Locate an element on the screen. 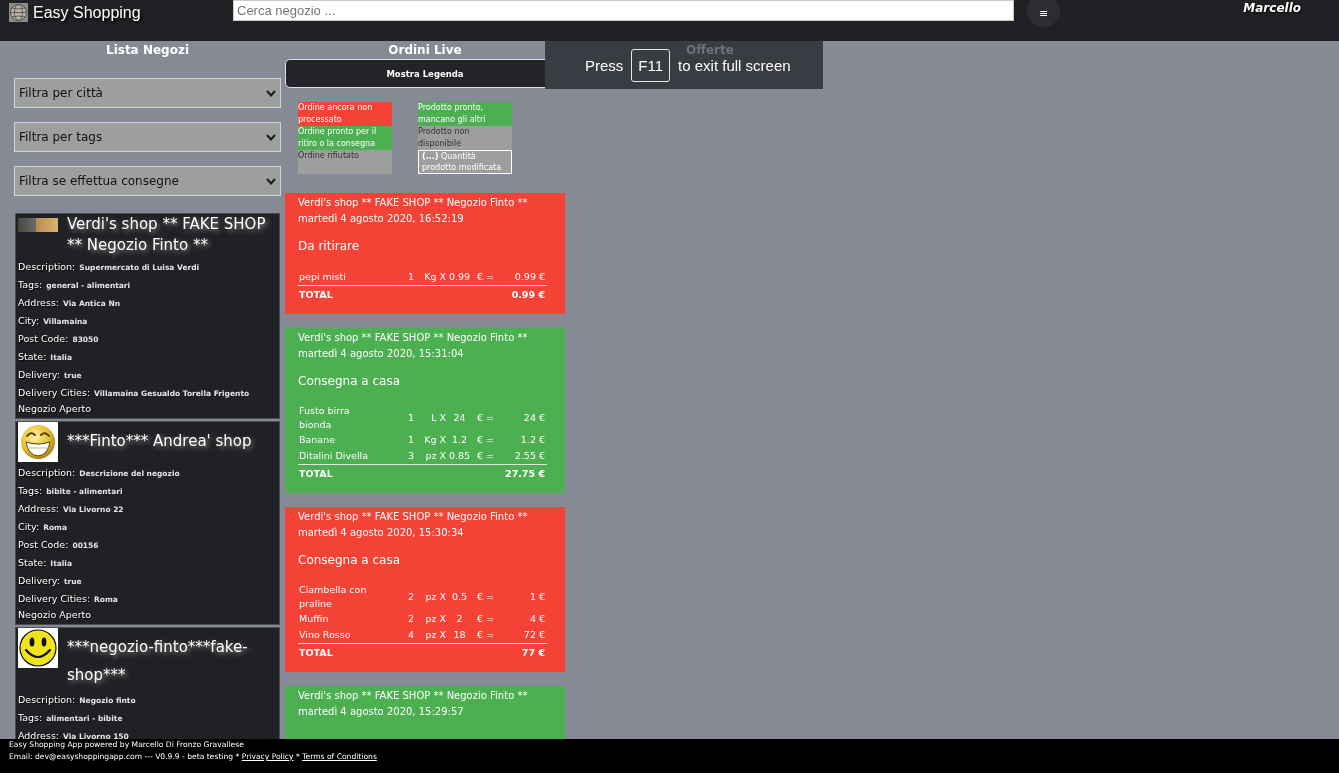 Image resolution: width=1339 pixels, height=773 pixels. app-title: Easy Shopping is located at coordinates (87, 12).